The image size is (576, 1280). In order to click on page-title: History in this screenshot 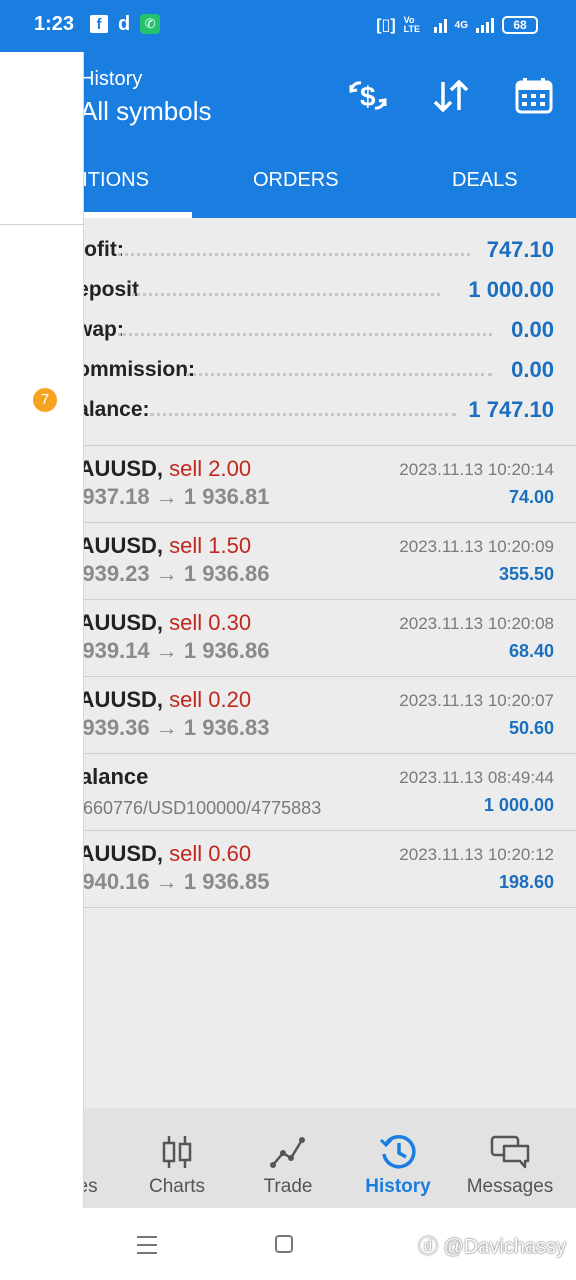, I will do `click(111, 79)`.